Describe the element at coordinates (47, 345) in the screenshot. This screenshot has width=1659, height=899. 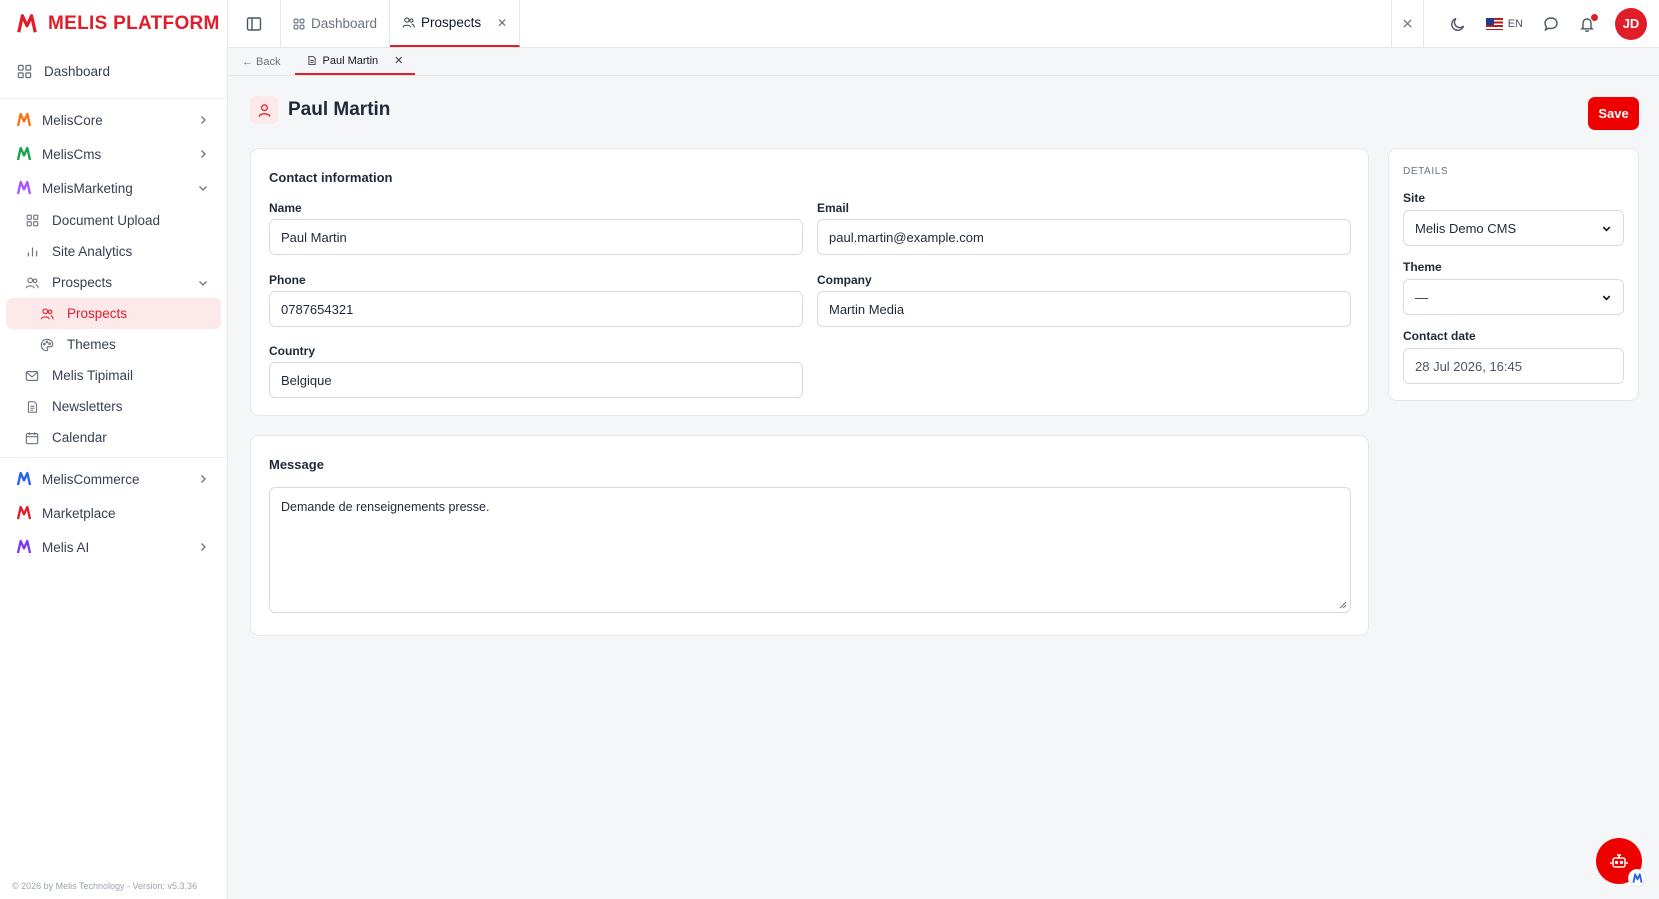
I see `palette-icon` at that location.